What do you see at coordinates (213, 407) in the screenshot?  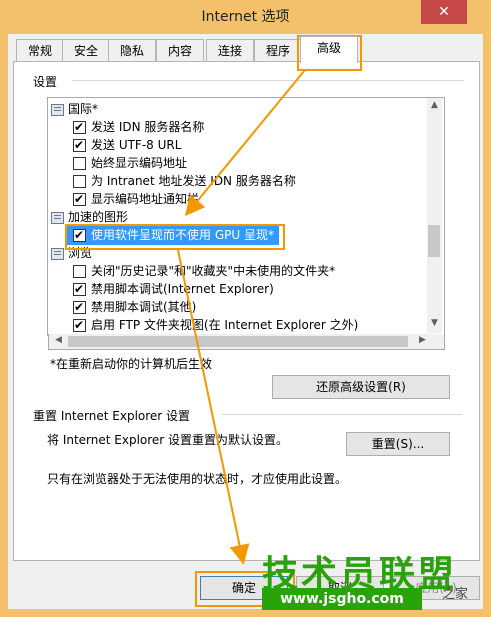 I see `arrow-to-ok-button` at bounding box center [213, 407].